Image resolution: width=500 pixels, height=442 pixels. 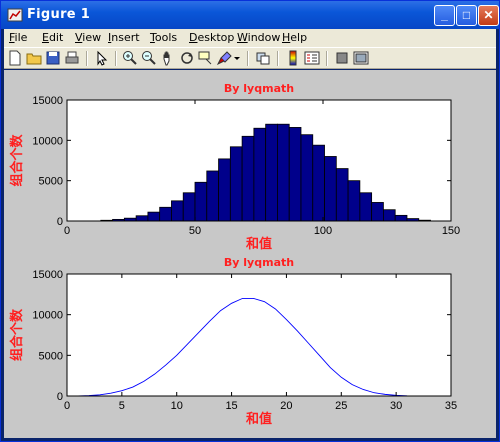 I want to click on rotate-3d-icon, so click(x=187, y=58).